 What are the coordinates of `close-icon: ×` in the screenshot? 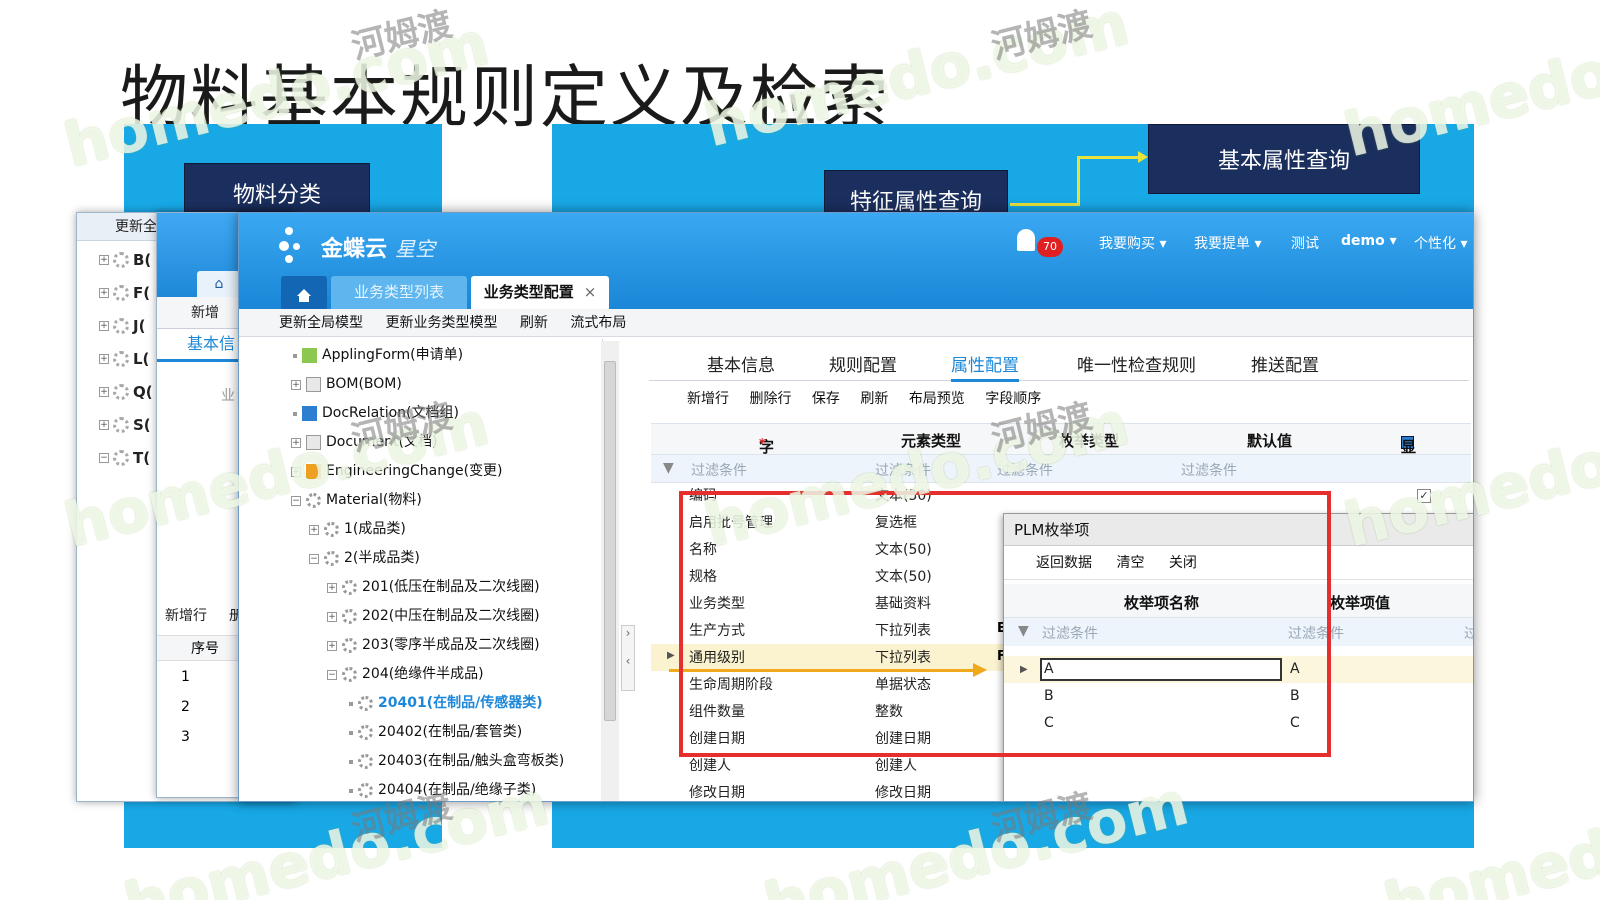 It's located at (590, 292).